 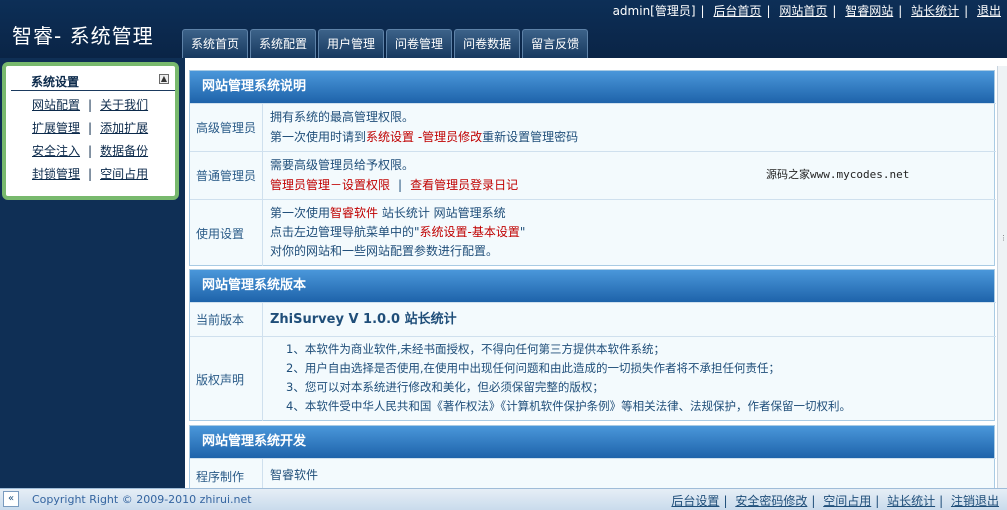 What do you see at coordinates (803, 11) in the screenshot?
I see `link-site-home: 网站首页` at bounding box center [803, 11].